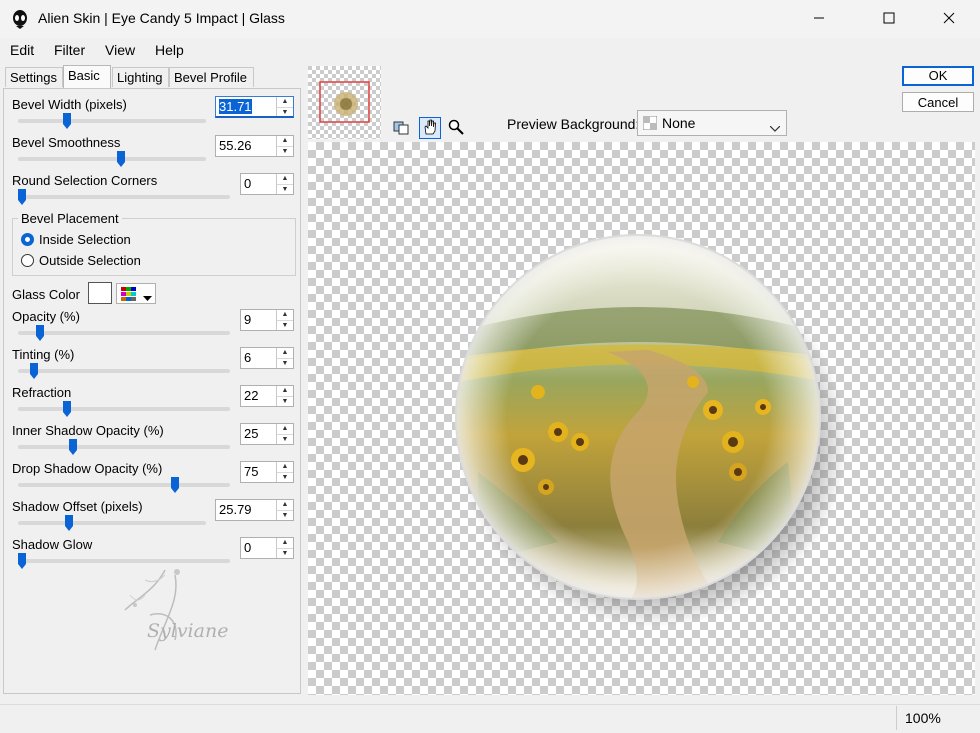 The width and height of the screenshot is (980, 733). What do you see at coordinates (175, 485) in the screenshot?
I see `drop-shadow-slider-thumb` at bounding box center [175, 485].